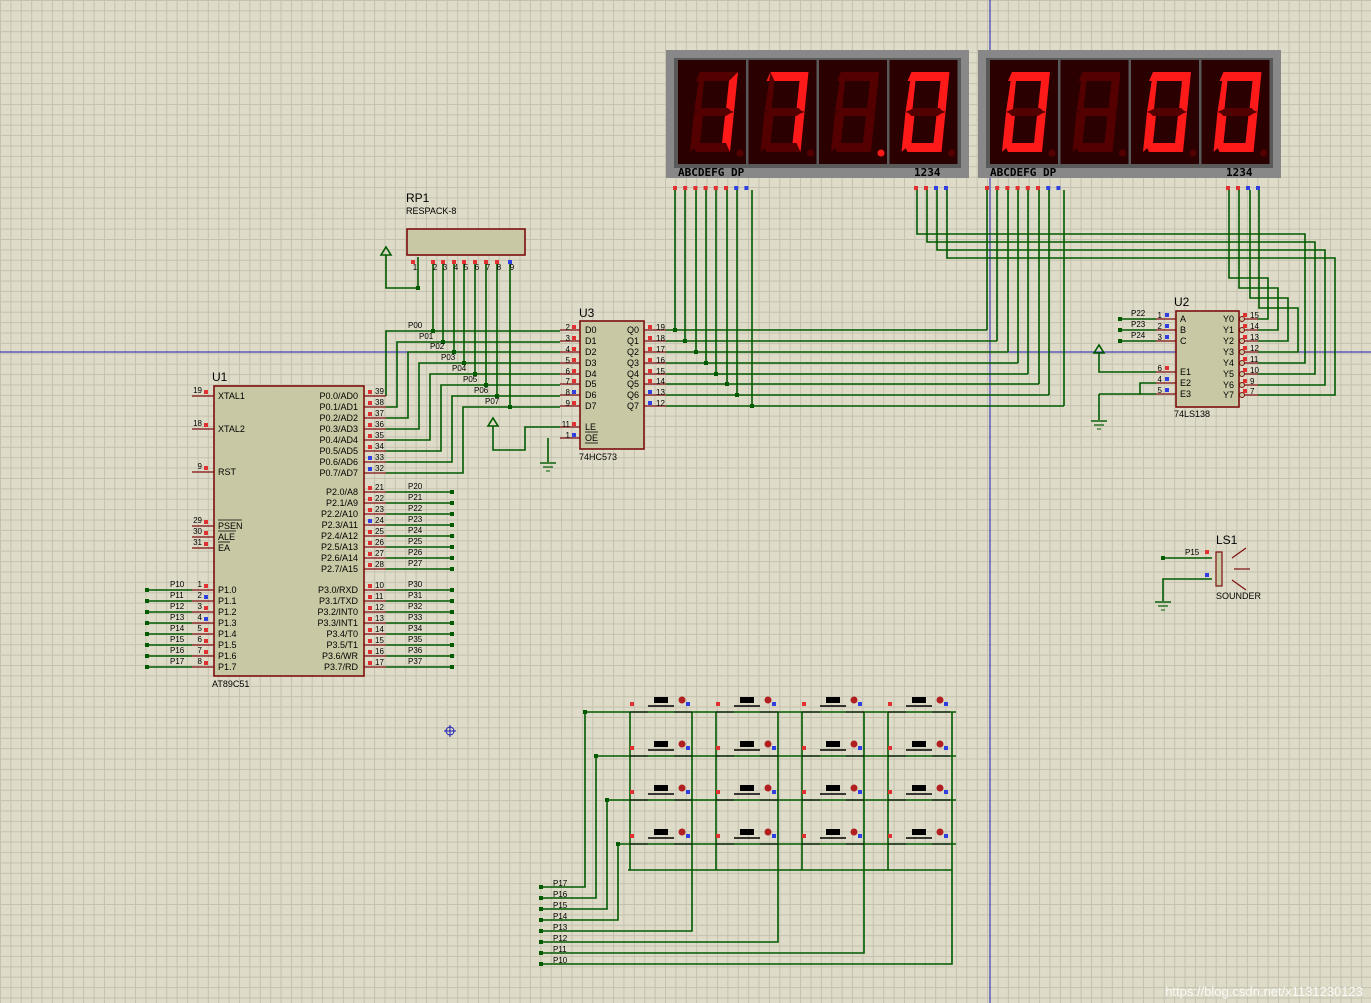 The width and height of the screenshot is (1371, 1003). What do you see at coordinates (337, 612) in the screenshot?
I see `u1-pin-name: P3.2/INT0` at bounding box center [337, 612].